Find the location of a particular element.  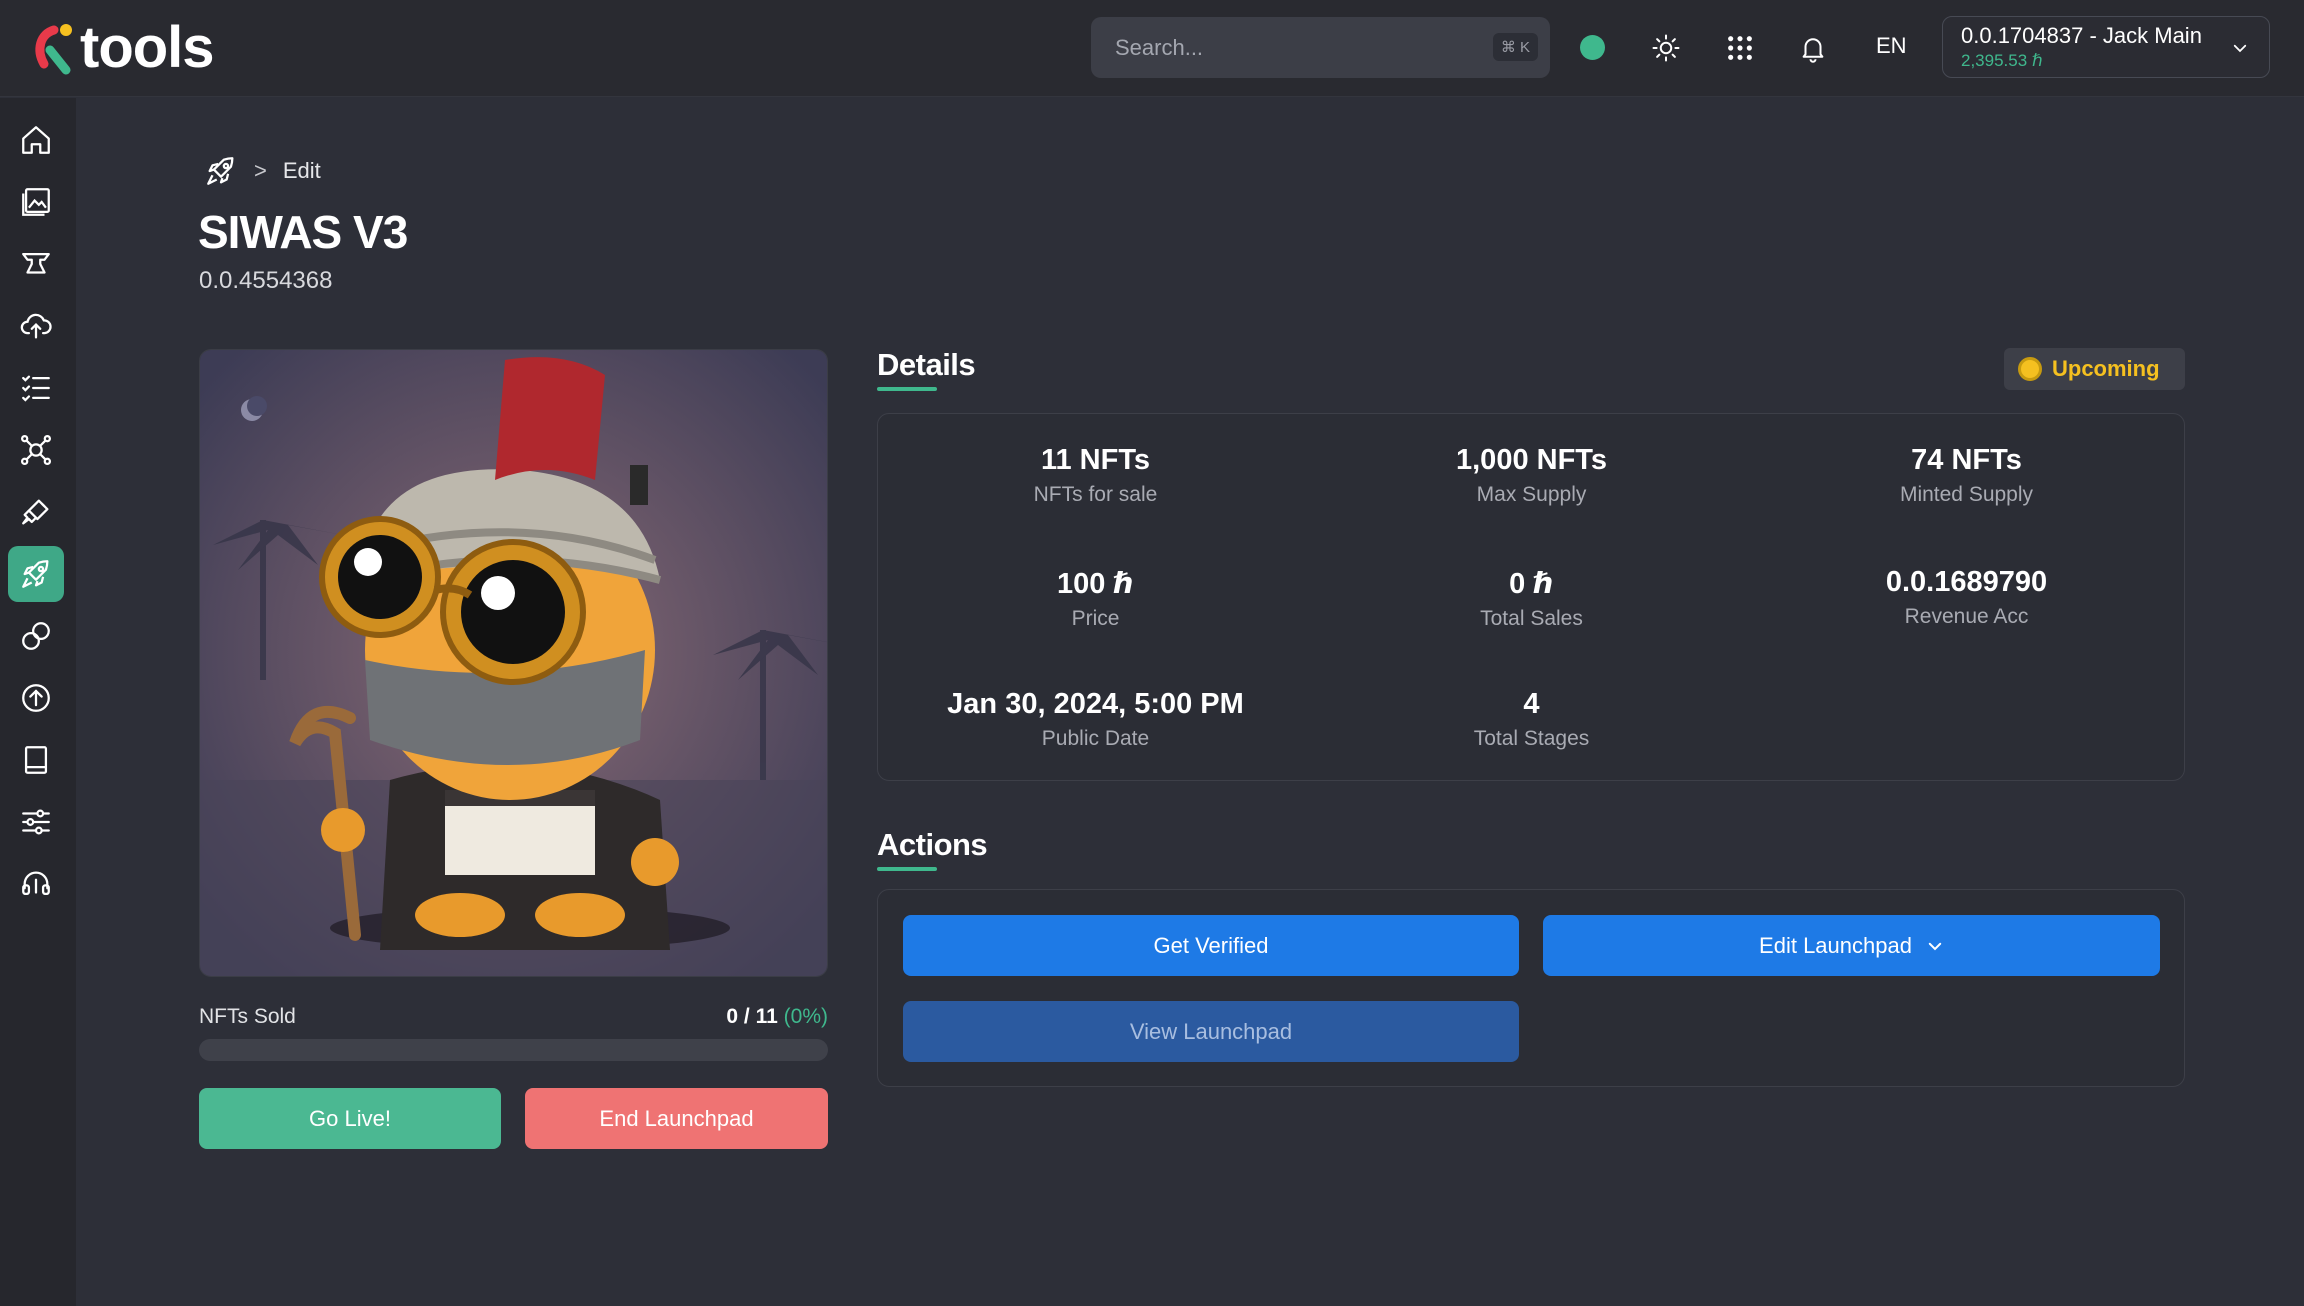

stat-nfts-for-sale: 11 NFTs NFTs for sale is located at coordinates (1095, 475).